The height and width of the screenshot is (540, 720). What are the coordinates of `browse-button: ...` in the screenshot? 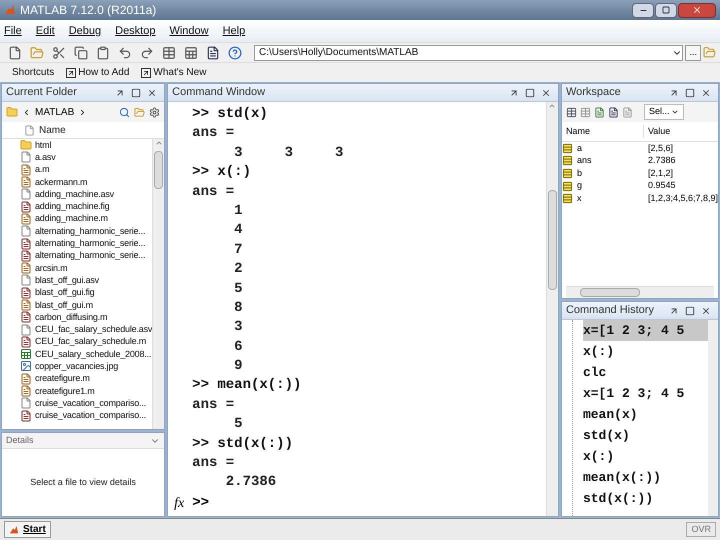 It's located at (693, 52).